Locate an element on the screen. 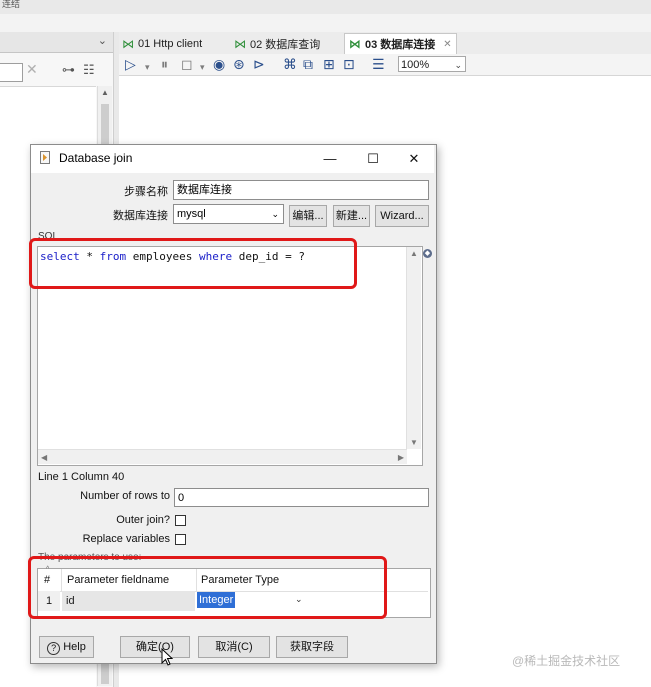  outer-join-checkbox is located at coordinates (180, 520).